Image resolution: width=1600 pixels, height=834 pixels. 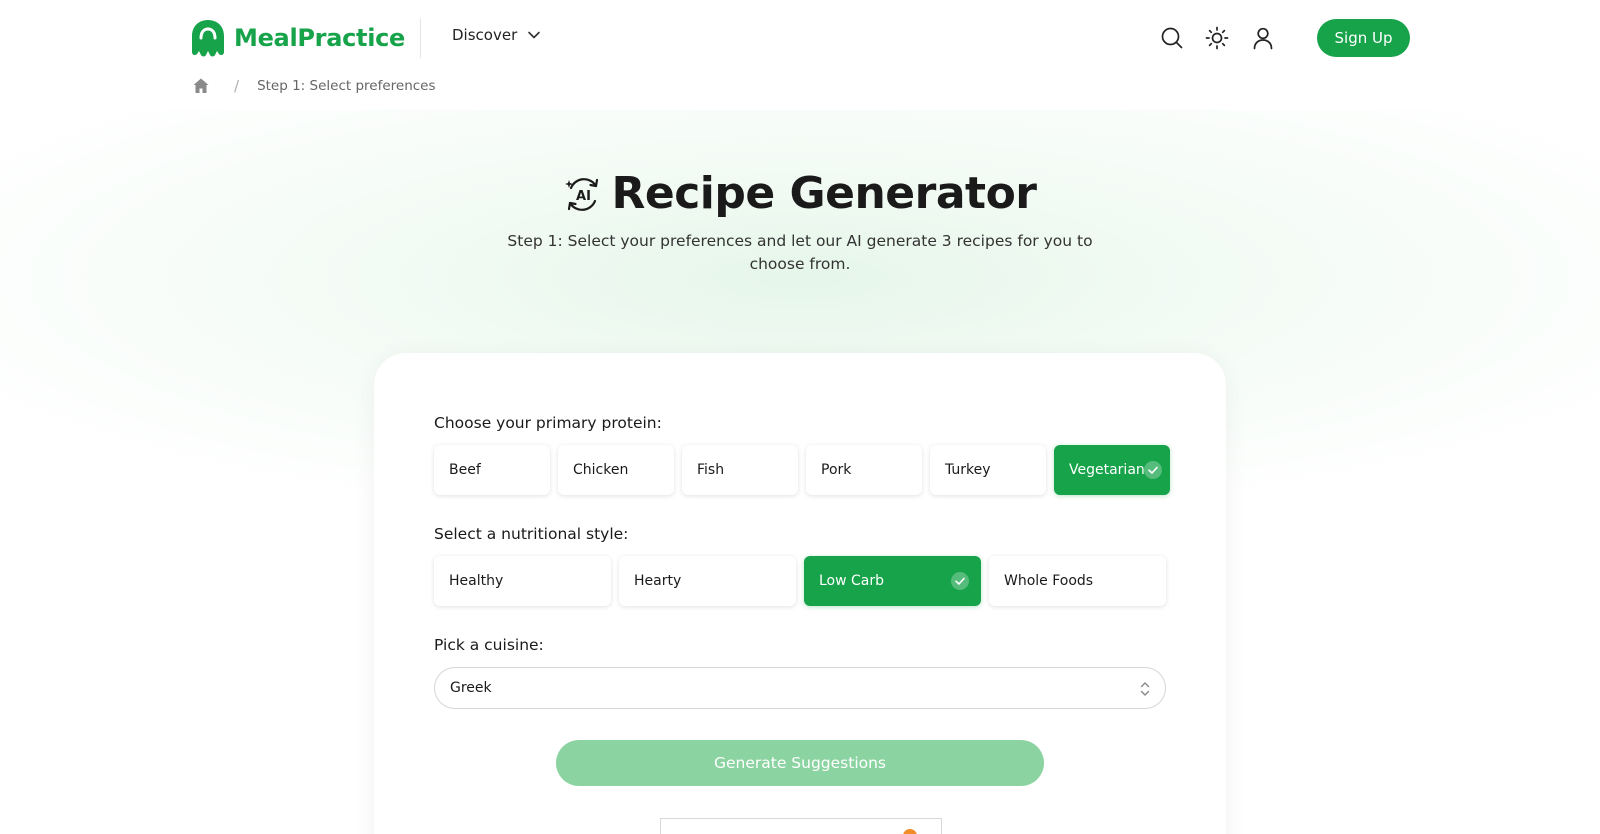 I want to click on brand-logo: MealPractice, so click(x=297, y=38).